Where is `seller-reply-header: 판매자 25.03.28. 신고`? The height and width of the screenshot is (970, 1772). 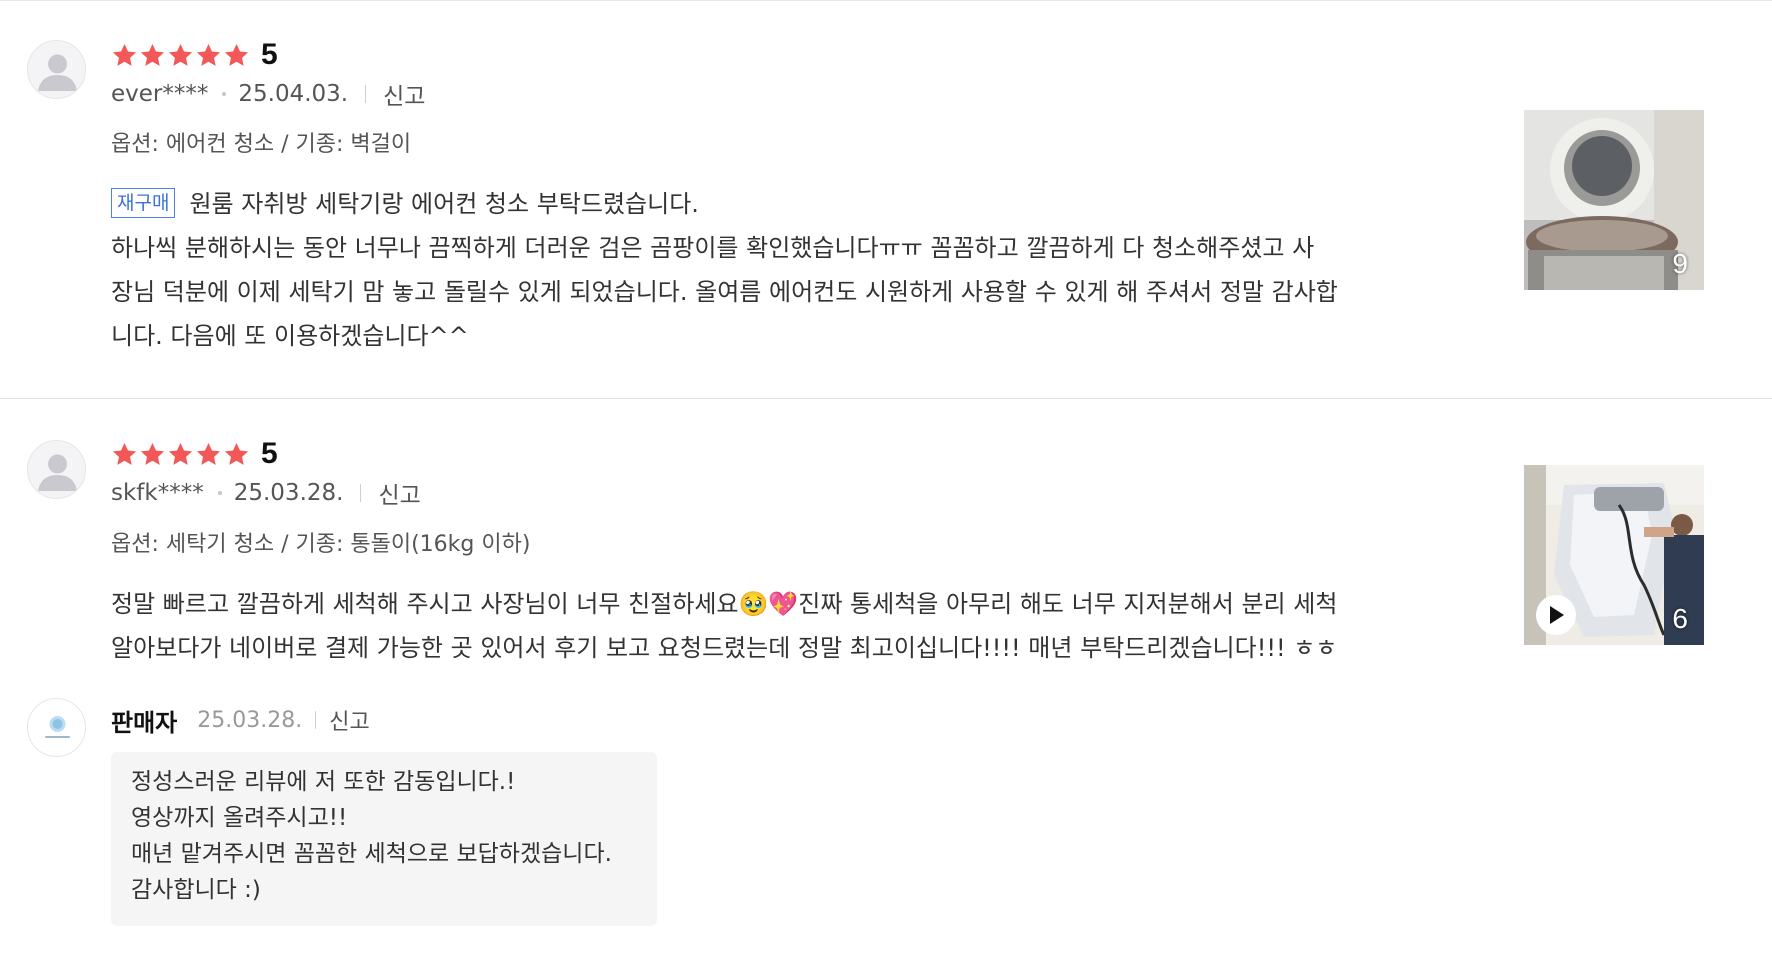 seller-reply-header: 판매자 25.03.28. 신고 is located at coordinates (240, 720).